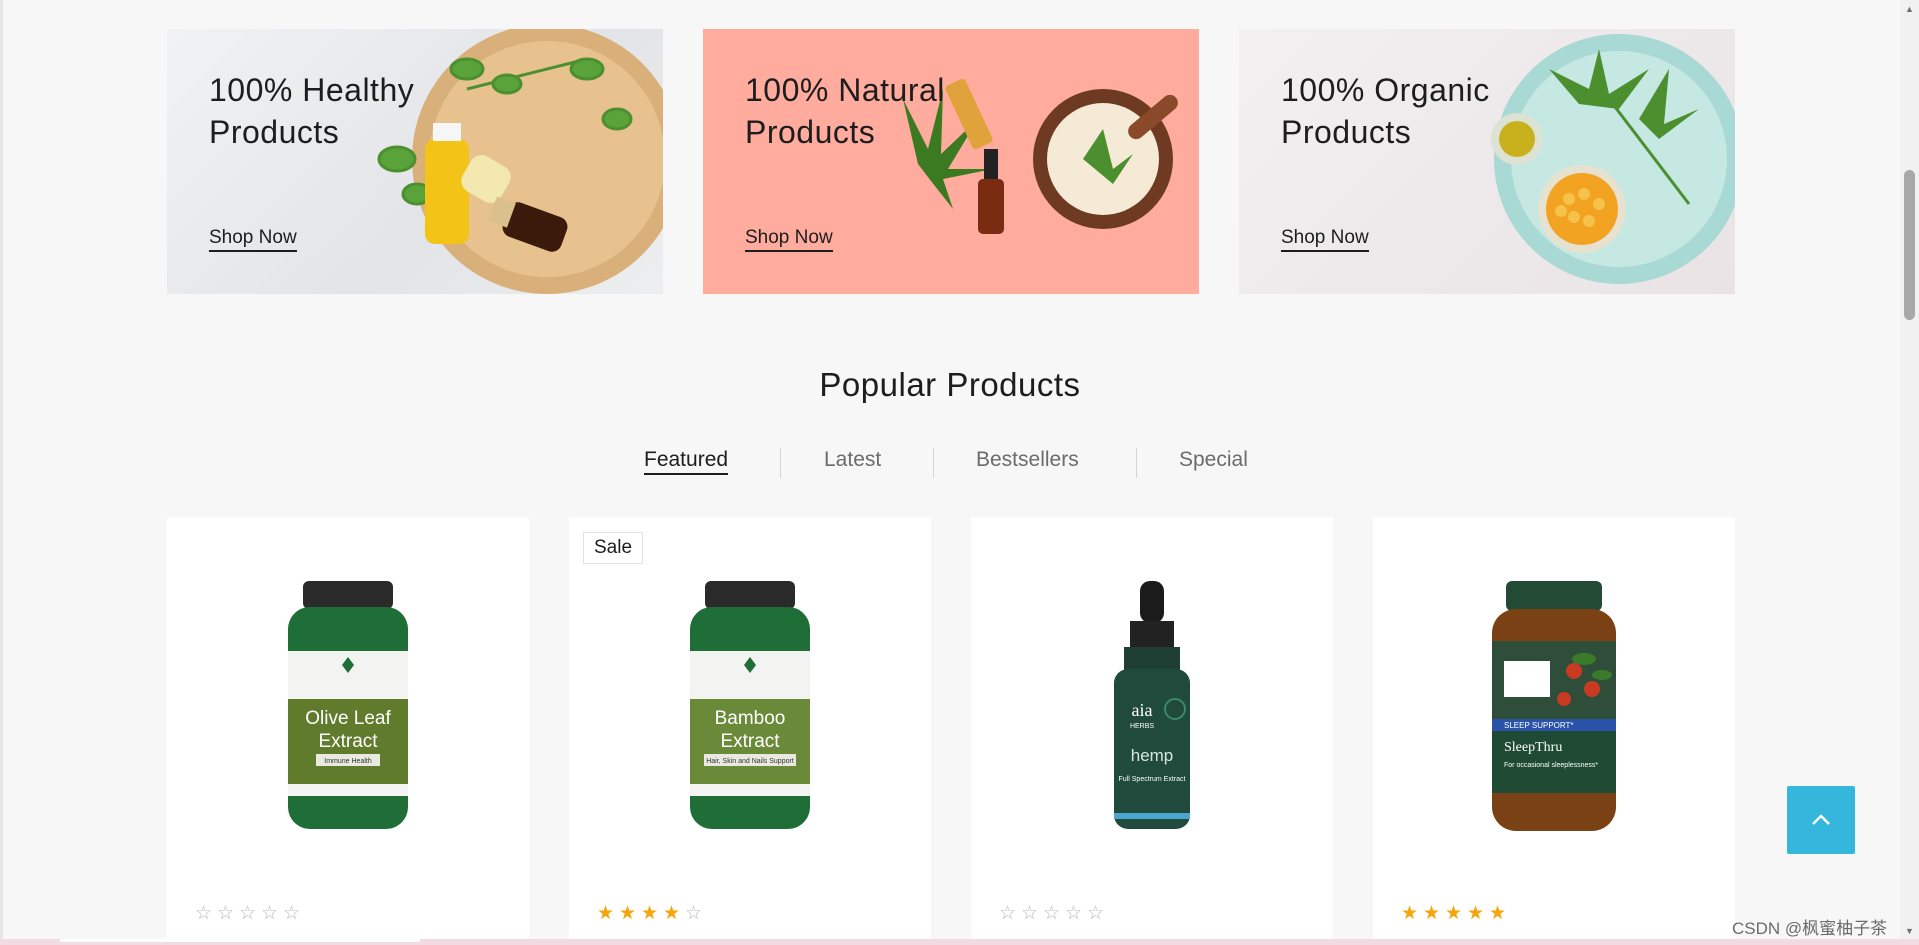 This screenshot has width=1919, height=945. I want to click on bottle-label-line1: SleepThru, so click(1533, 747).